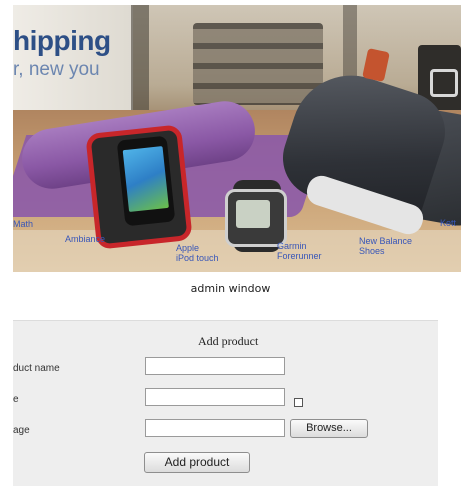 This screenshot has width=461, height=486. I want to click on banner-headline: hipping, so click(62, 40).